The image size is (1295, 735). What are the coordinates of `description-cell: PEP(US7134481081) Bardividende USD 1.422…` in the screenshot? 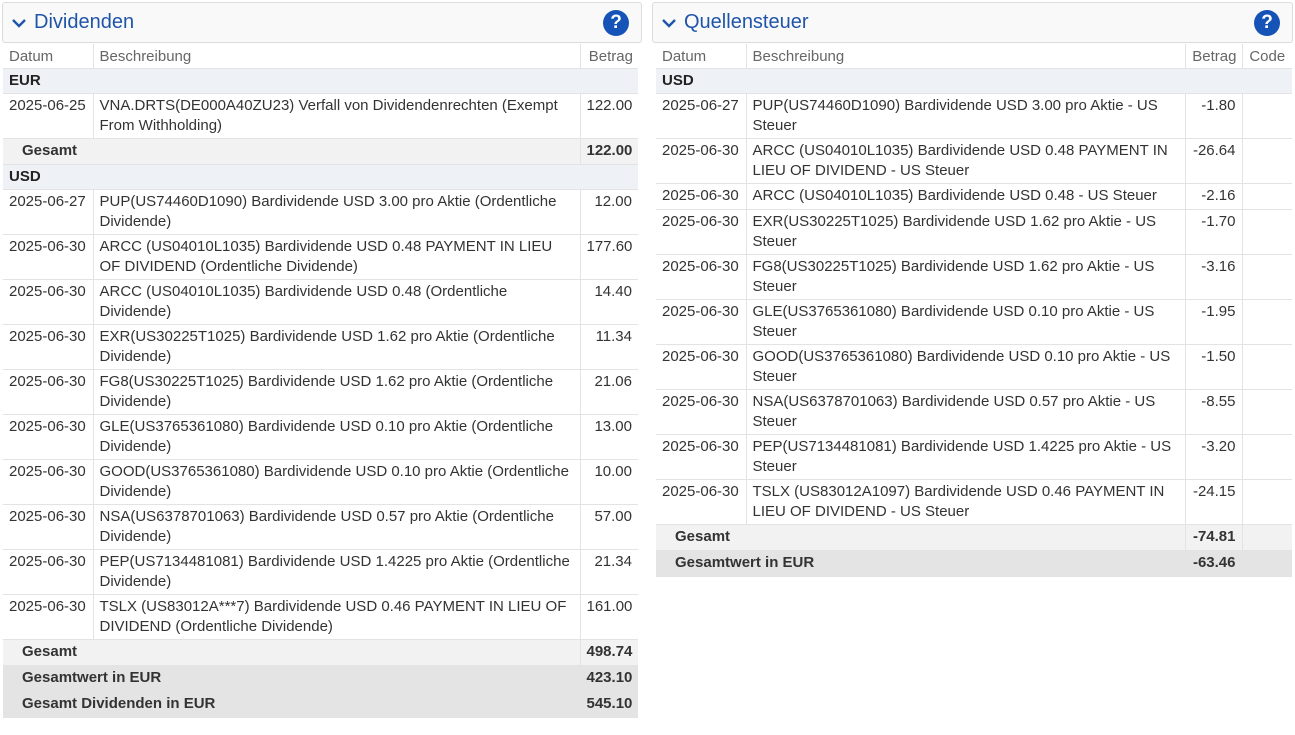 It's located at (965, 457).